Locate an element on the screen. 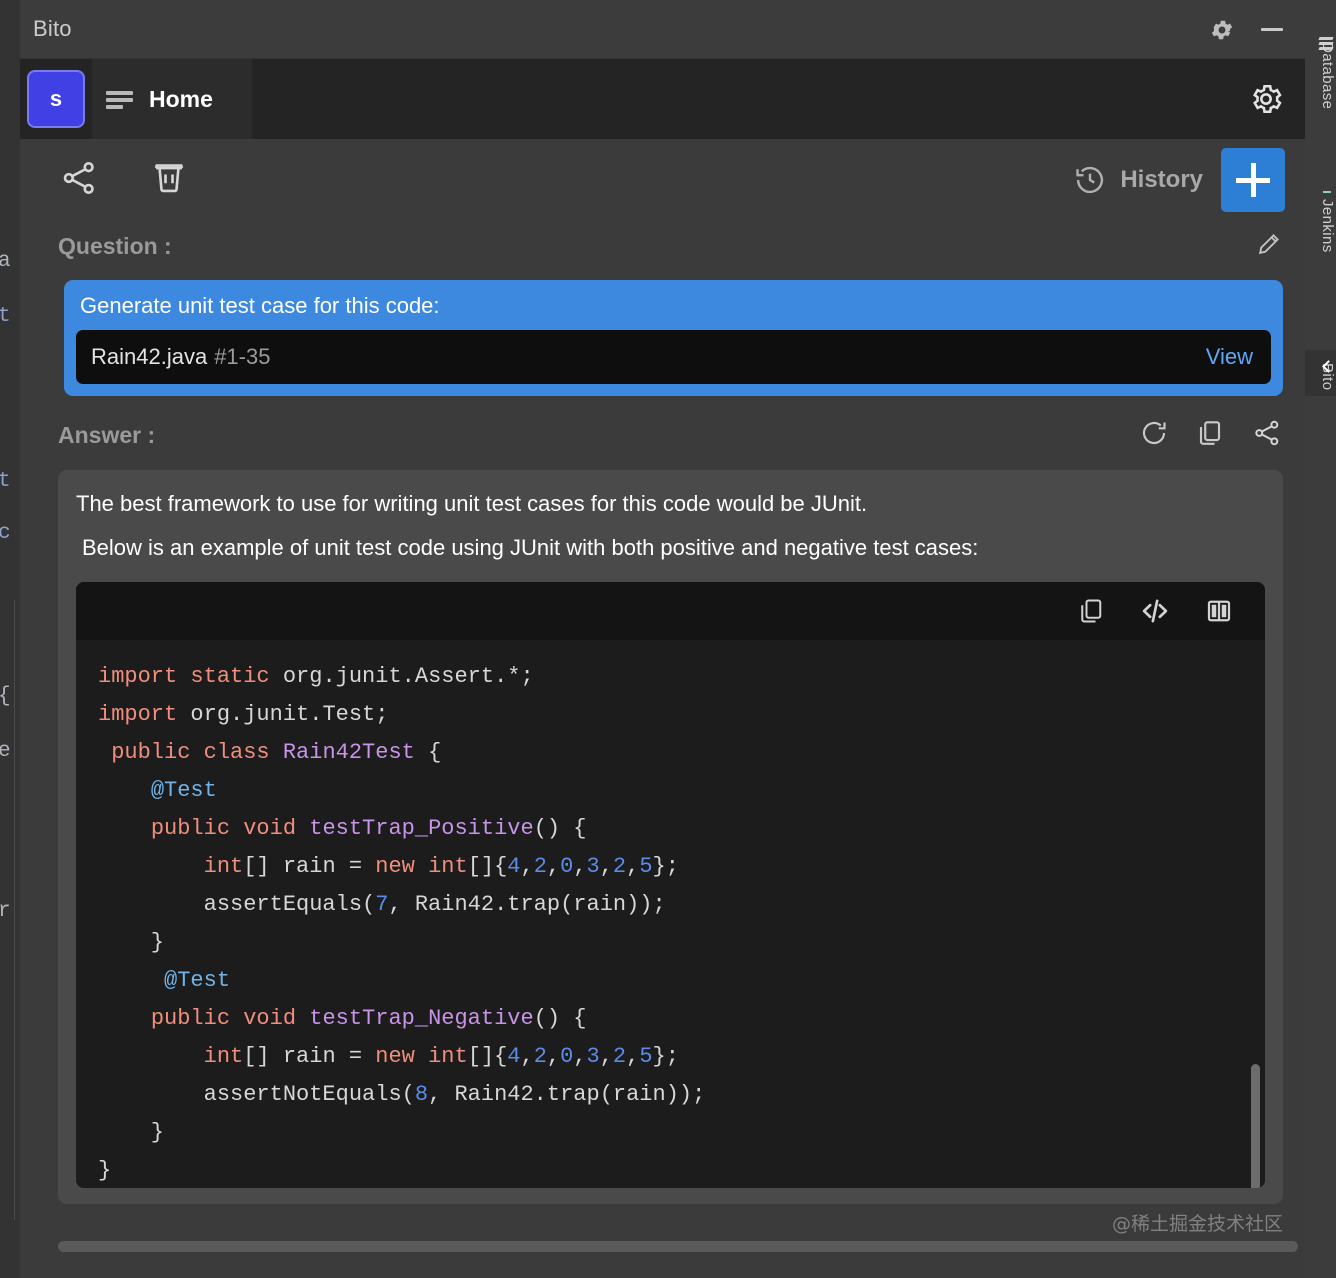 Image resolution: width=1336 pixels, height=1278 pixels. copy-answer-button is located at coordinates (1210, 435).